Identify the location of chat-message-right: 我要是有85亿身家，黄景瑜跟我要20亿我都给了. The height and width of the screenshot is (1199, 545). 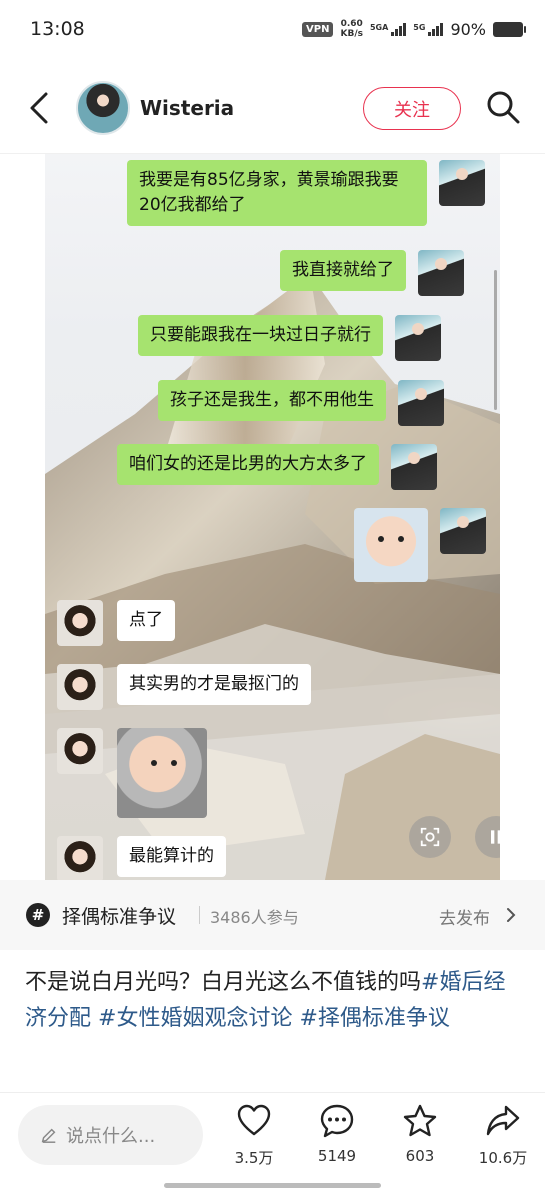
(306, 193).